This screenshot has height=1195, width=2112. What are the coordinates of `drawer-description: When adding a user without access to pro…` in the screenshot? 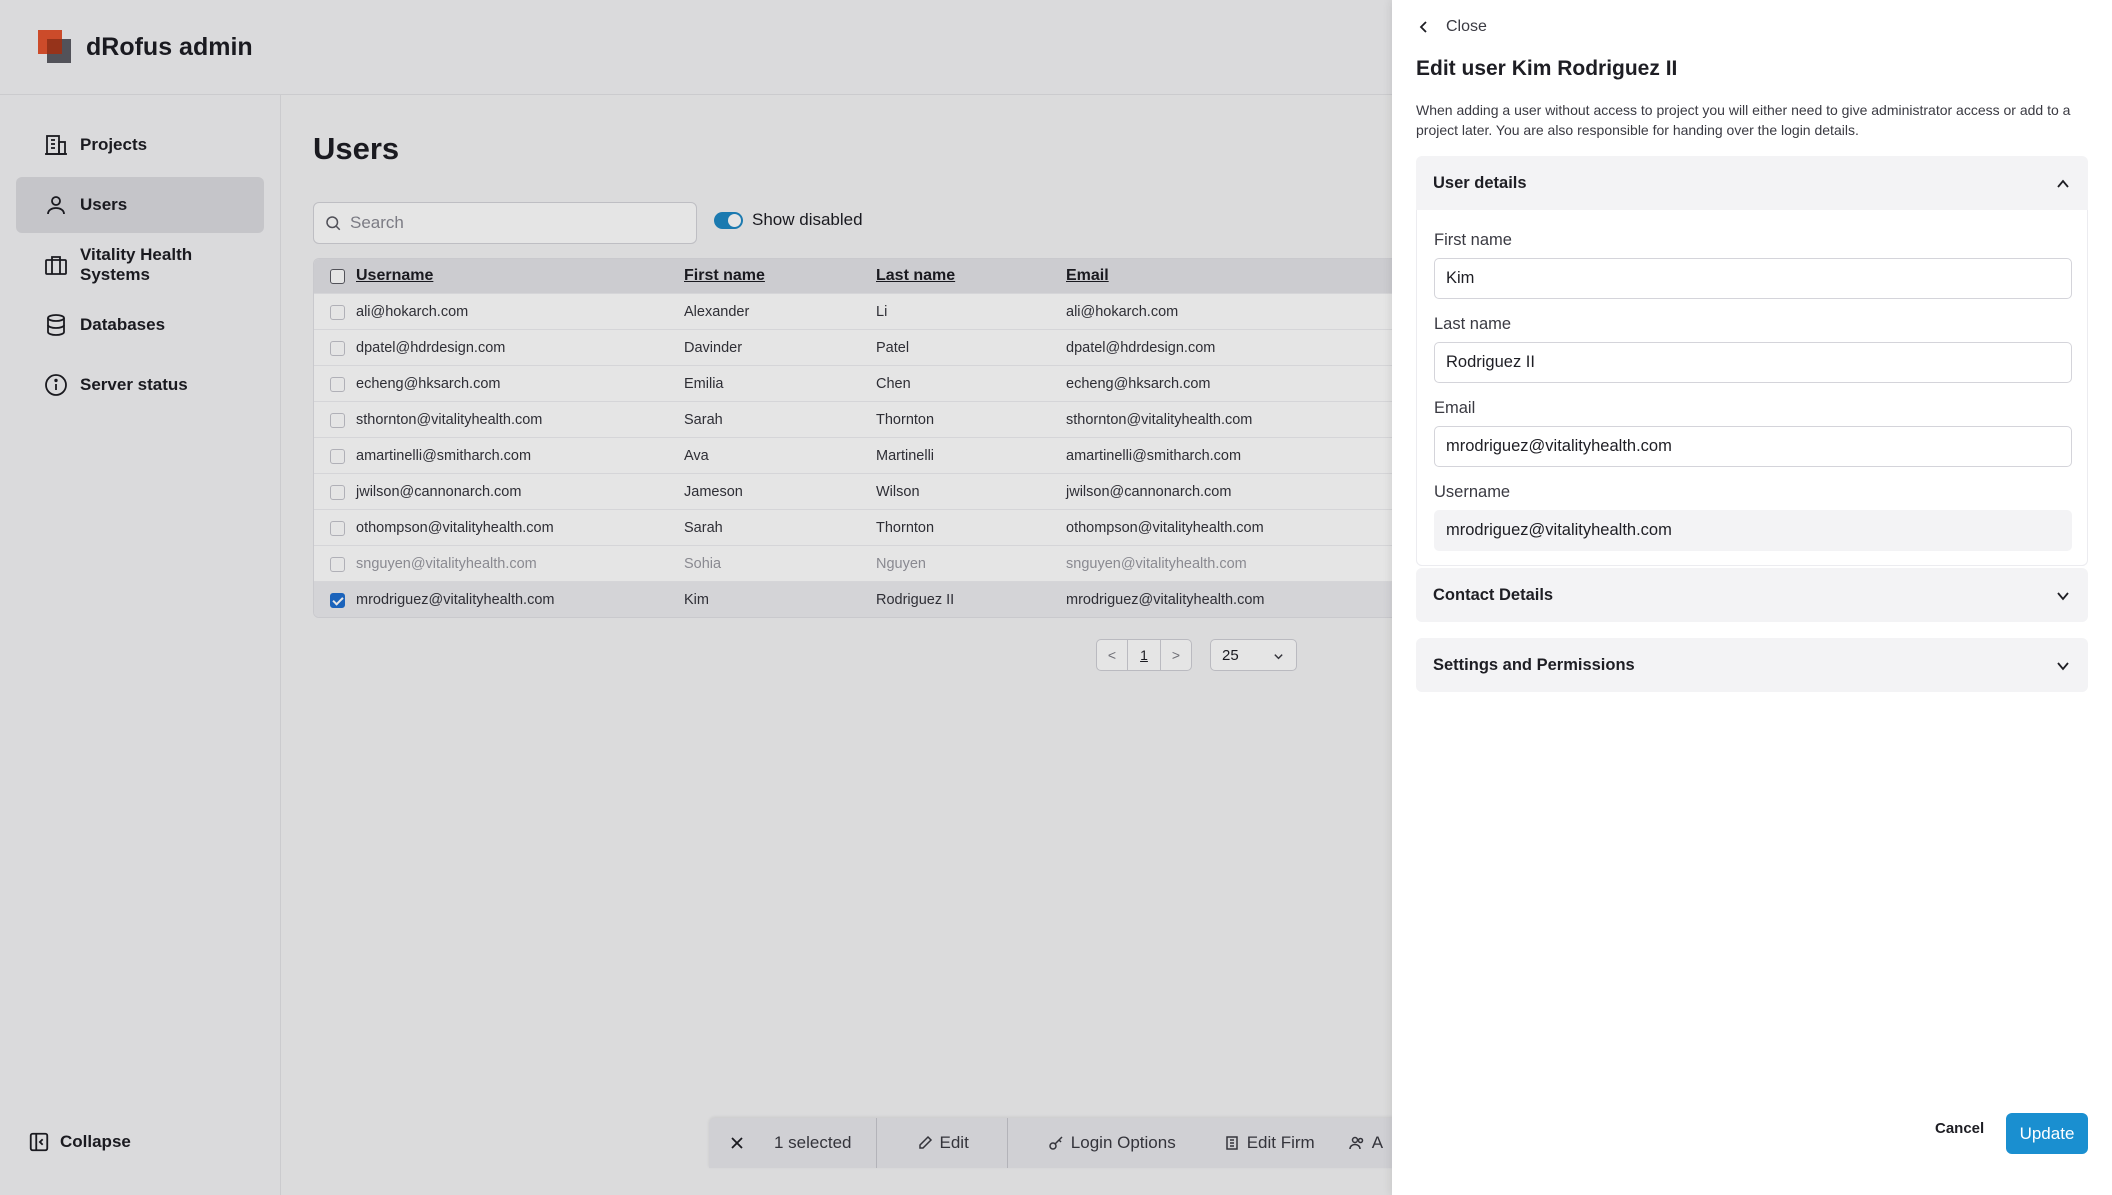 It's located at (1743, 120).